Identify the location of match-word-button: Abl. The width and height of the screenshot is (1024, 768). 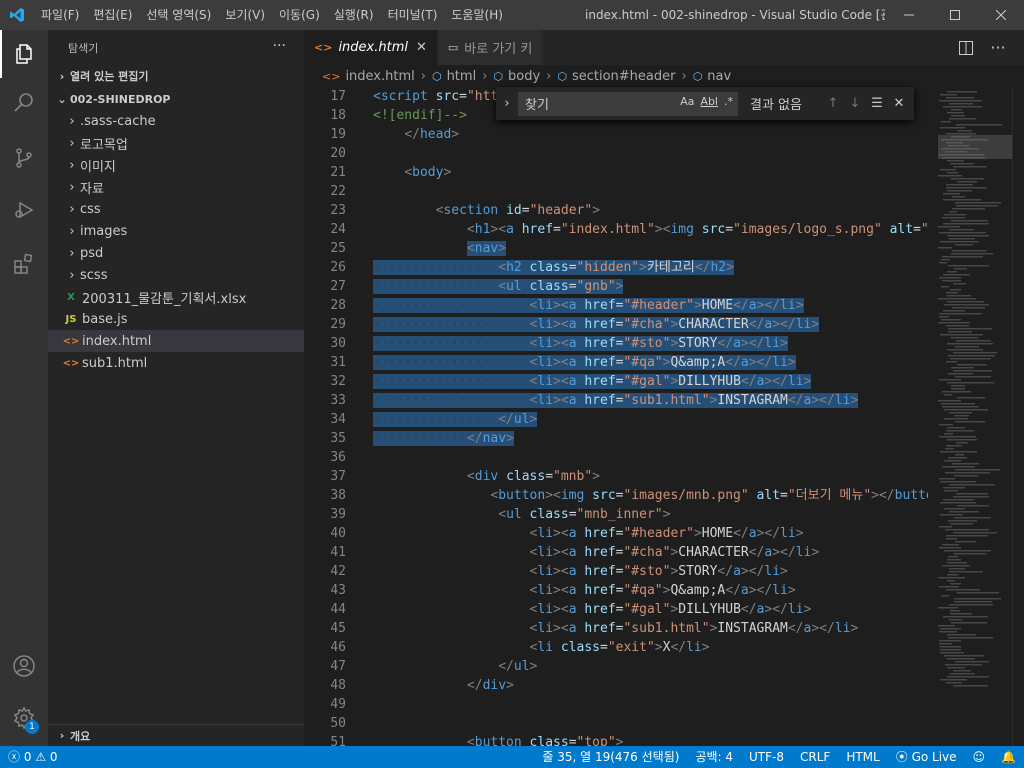
(709, 101).